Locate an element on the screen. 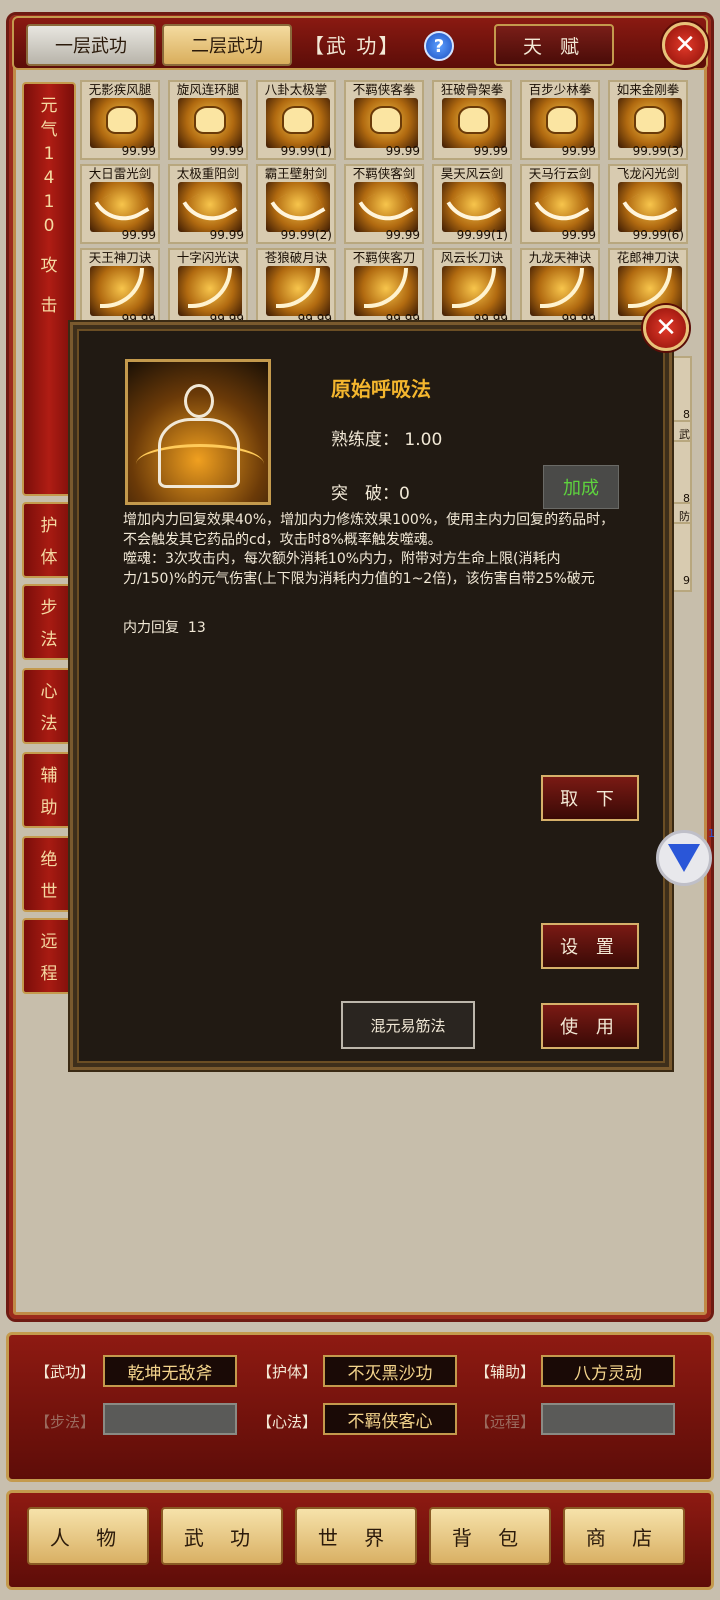 This screenshot has height=1600, width=720. help-icon: ? is located at coordinates (439, 46).